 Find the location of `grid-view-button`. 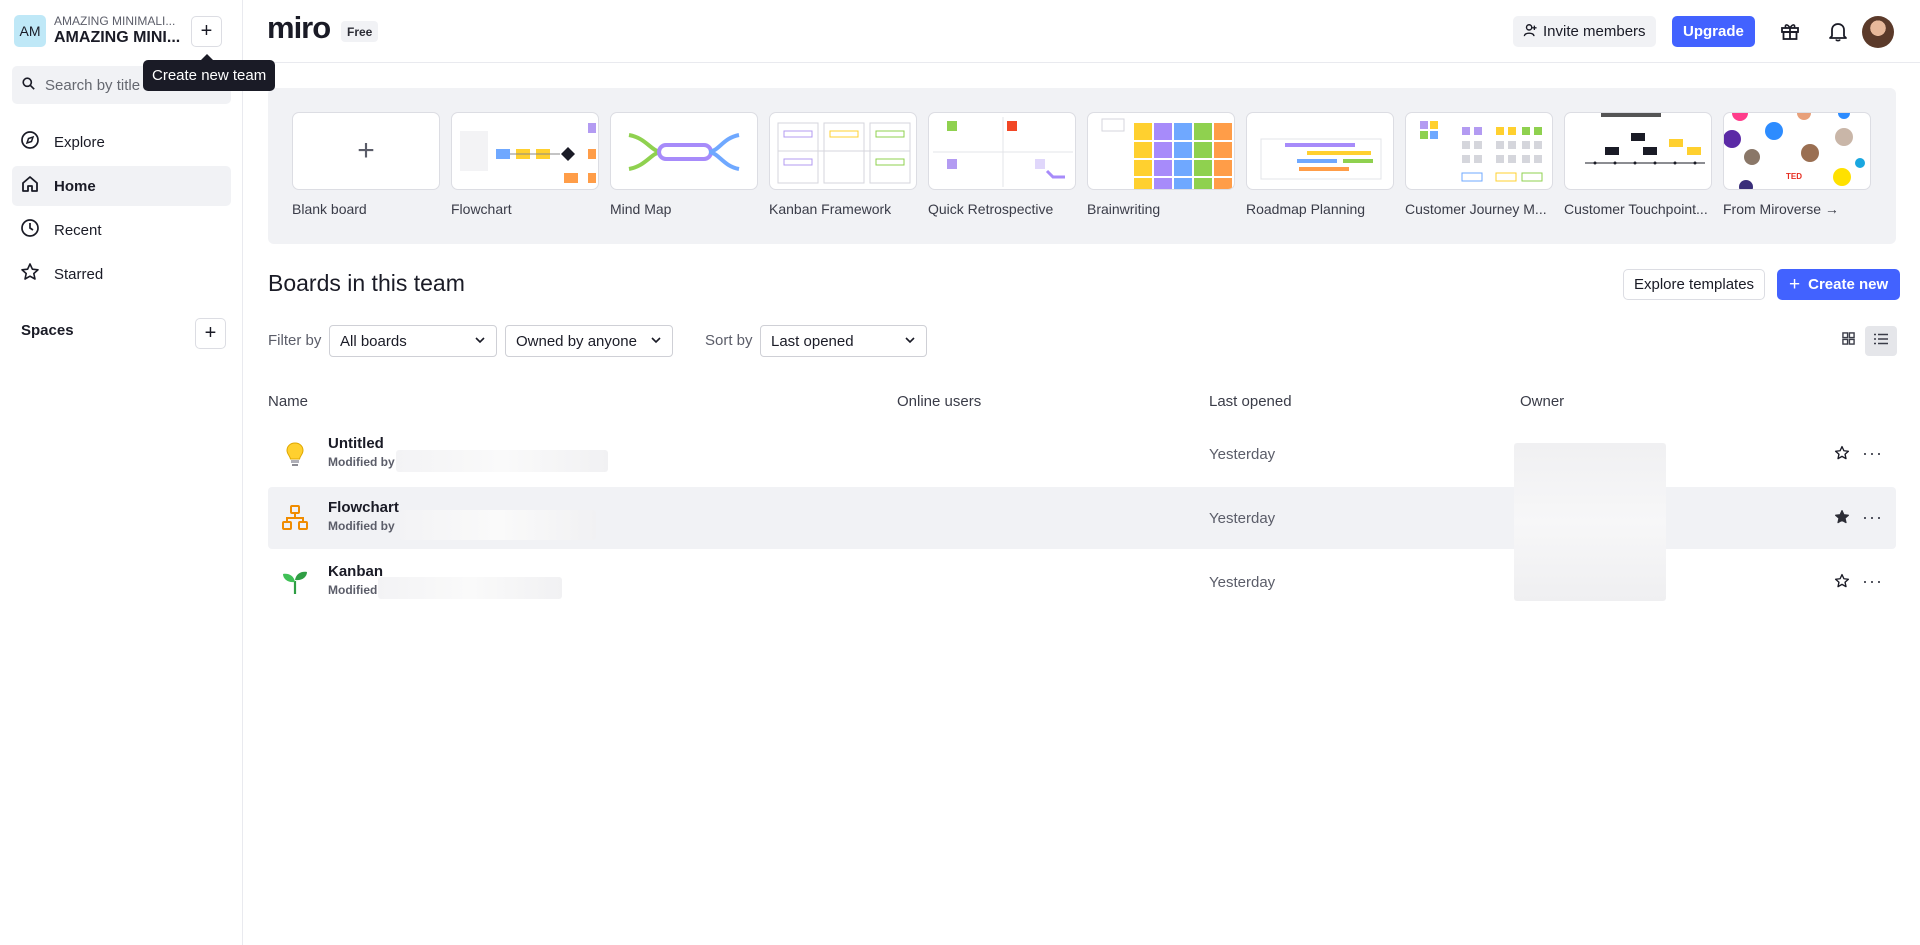

grid-view-button is located at coordinates (1848, 341).